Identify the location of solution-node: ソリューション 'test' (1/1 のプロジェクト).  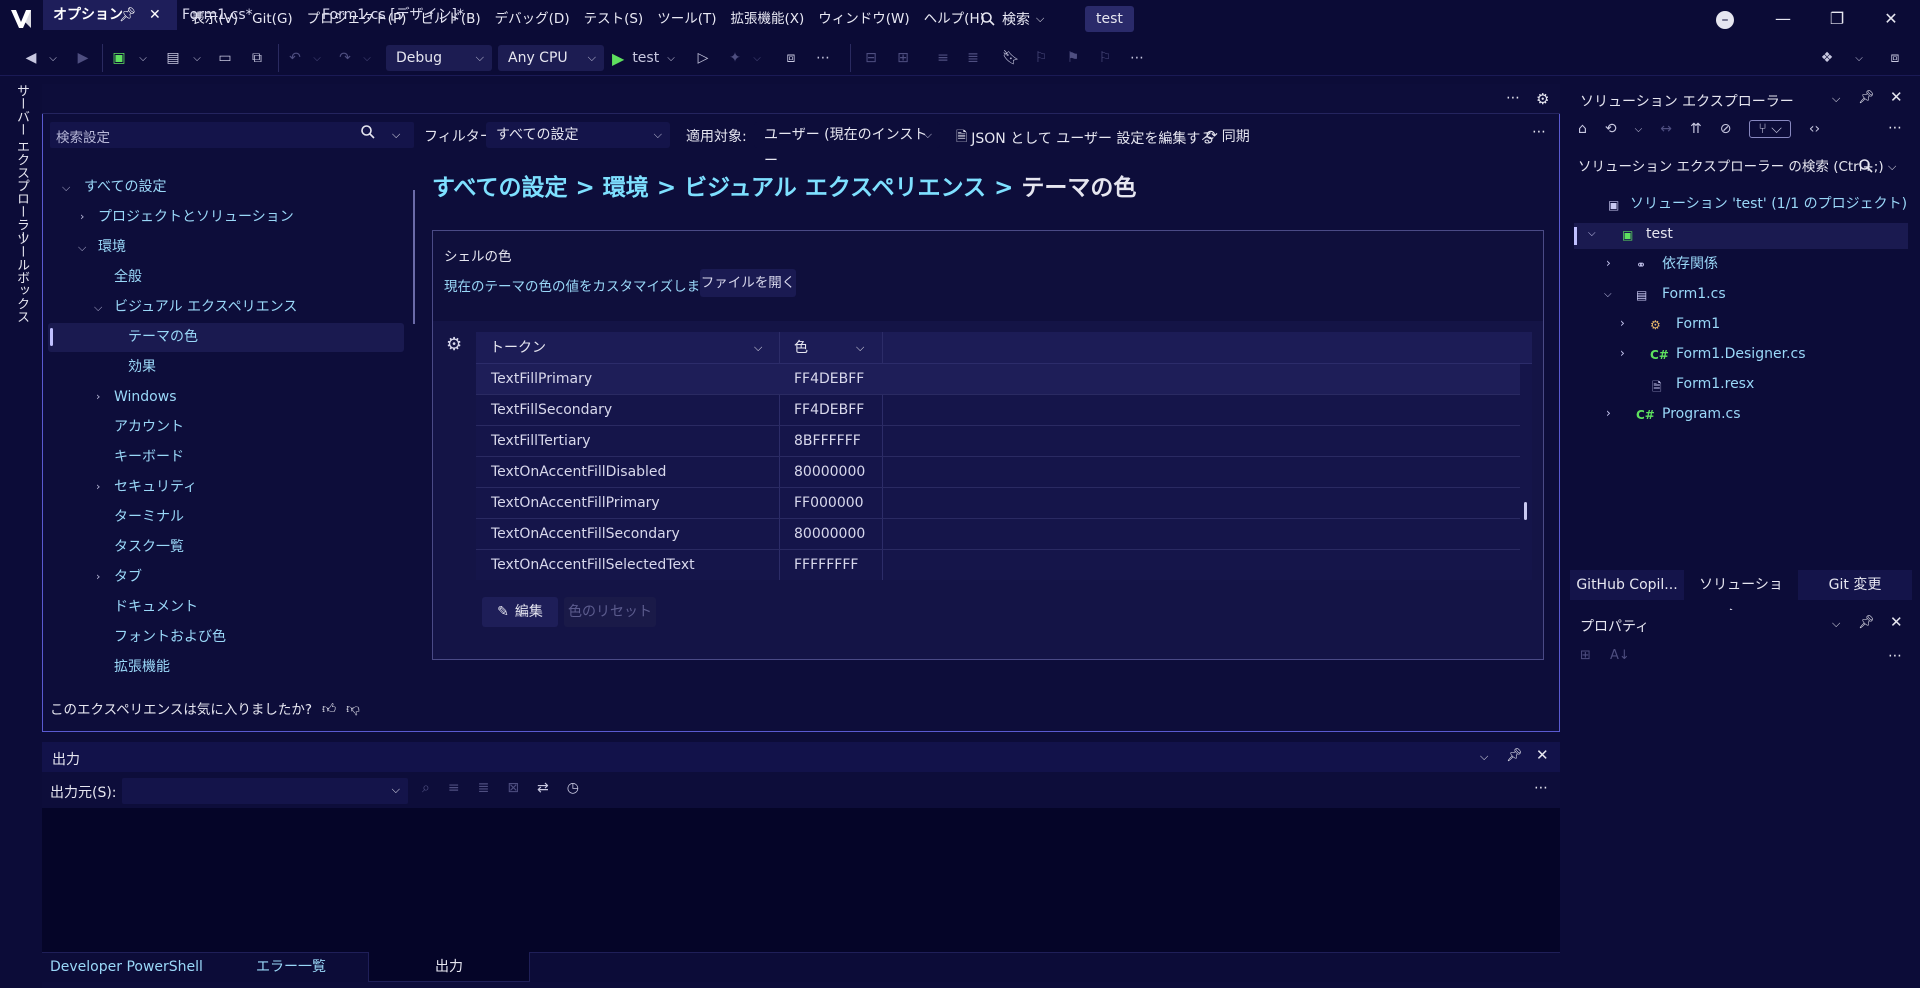
(1768, 204).